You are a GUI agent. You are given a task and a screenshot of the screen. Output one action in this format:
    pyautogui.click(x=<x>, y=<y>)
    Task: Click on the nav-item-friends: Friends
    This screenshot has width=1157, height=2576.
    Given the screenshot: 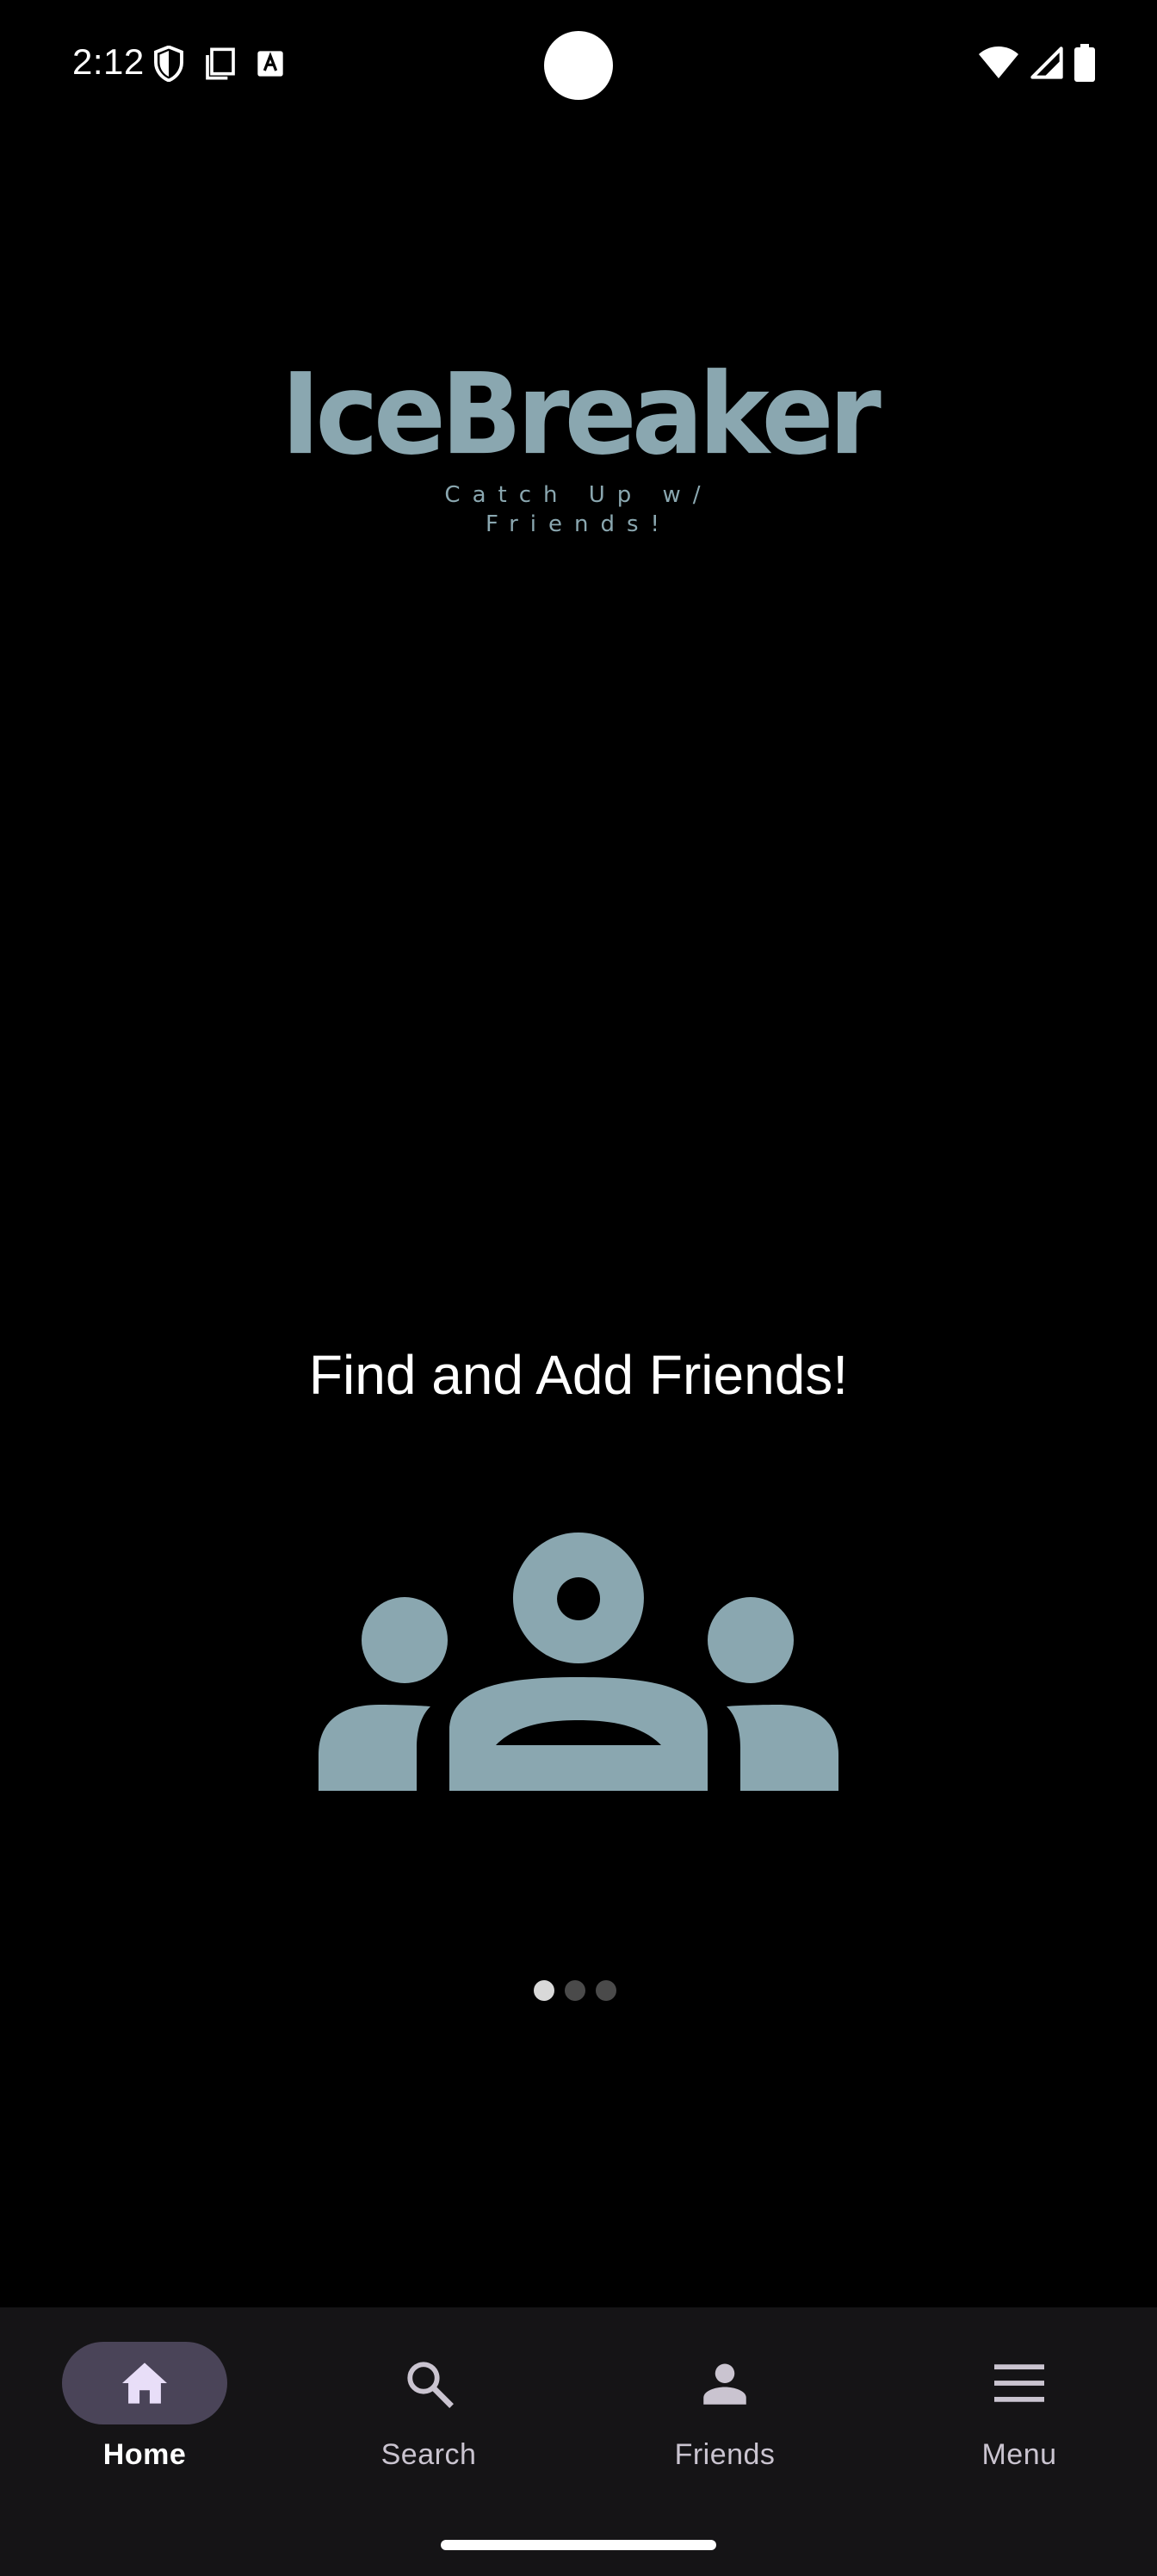 What is the action you would take?
    pyautogui.click(x=724, y=2419)
    